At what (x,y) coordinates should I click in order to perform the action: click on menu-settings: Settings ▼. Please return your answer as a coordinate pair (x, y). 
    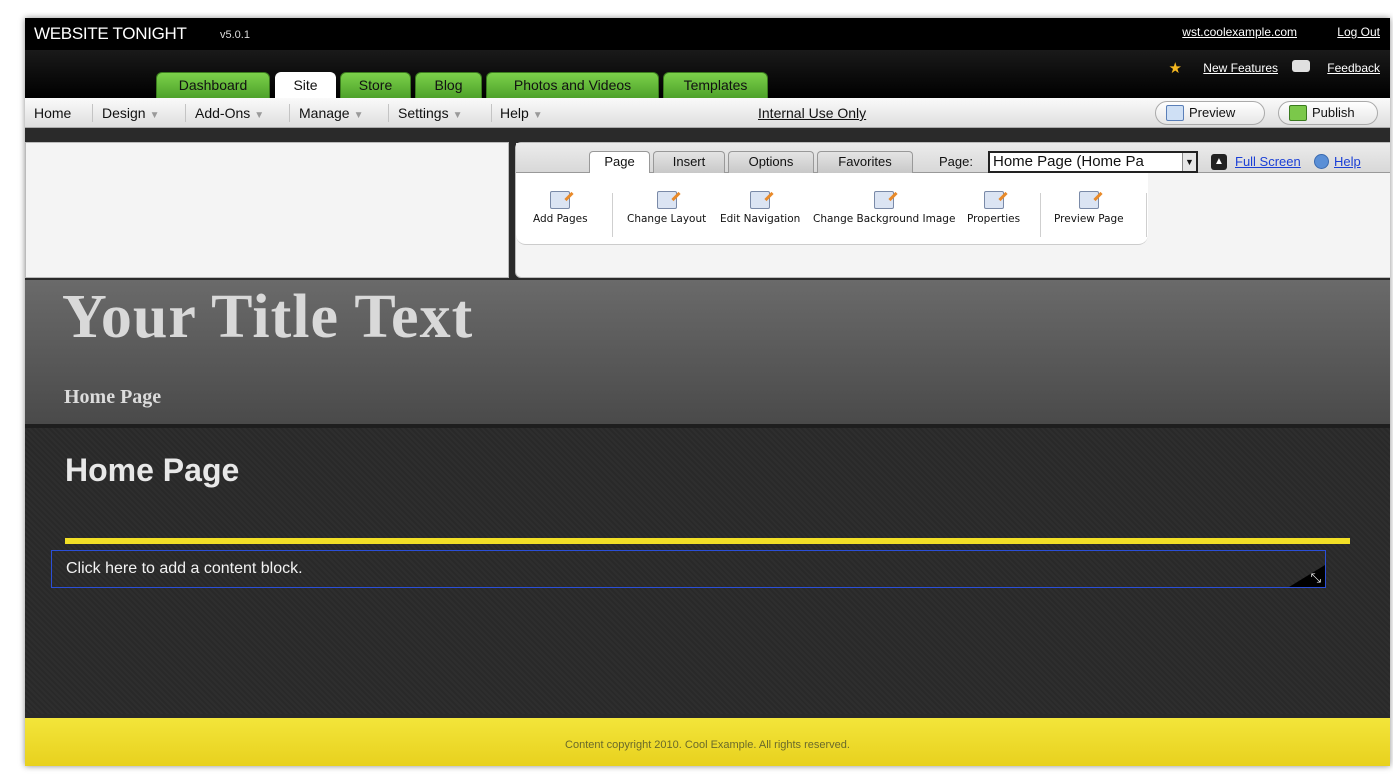
    Looking at the image, I should click on (430, 113).